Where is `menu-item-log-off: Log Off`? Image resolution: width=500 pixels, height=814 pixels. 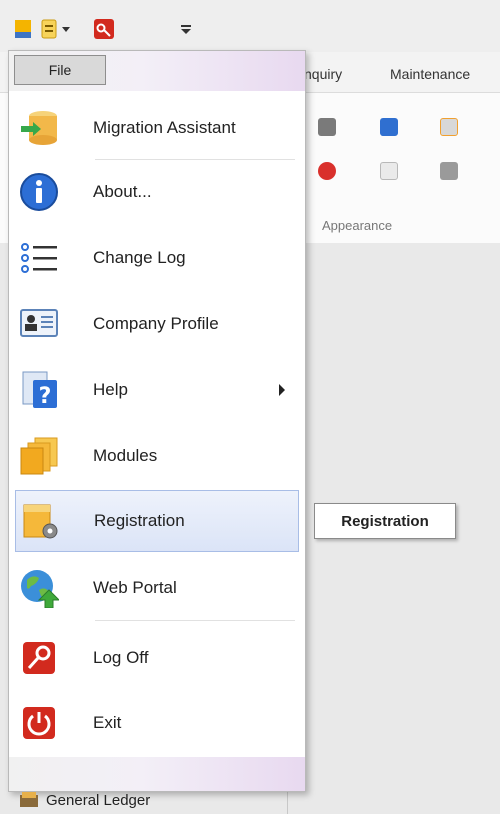 menu-item-log-off: Log Off is located at coordinates (157, 658).